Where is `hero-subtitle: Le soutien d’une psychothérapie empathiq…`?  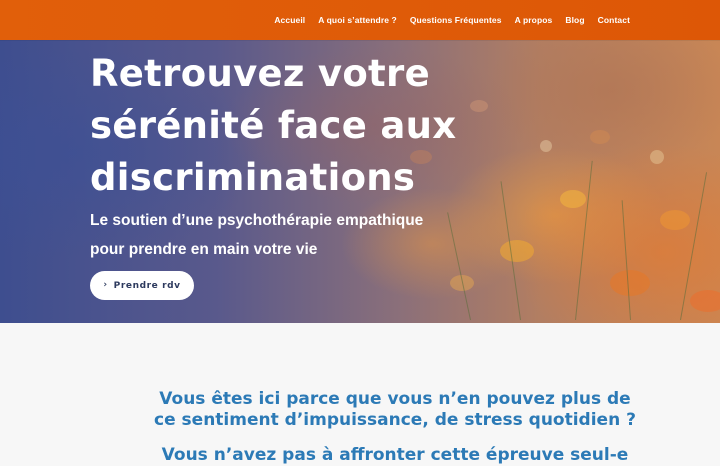
hero-subtitle: Le soutien d’une psychothérapie empathiq… is located at coordinates (257, 235).